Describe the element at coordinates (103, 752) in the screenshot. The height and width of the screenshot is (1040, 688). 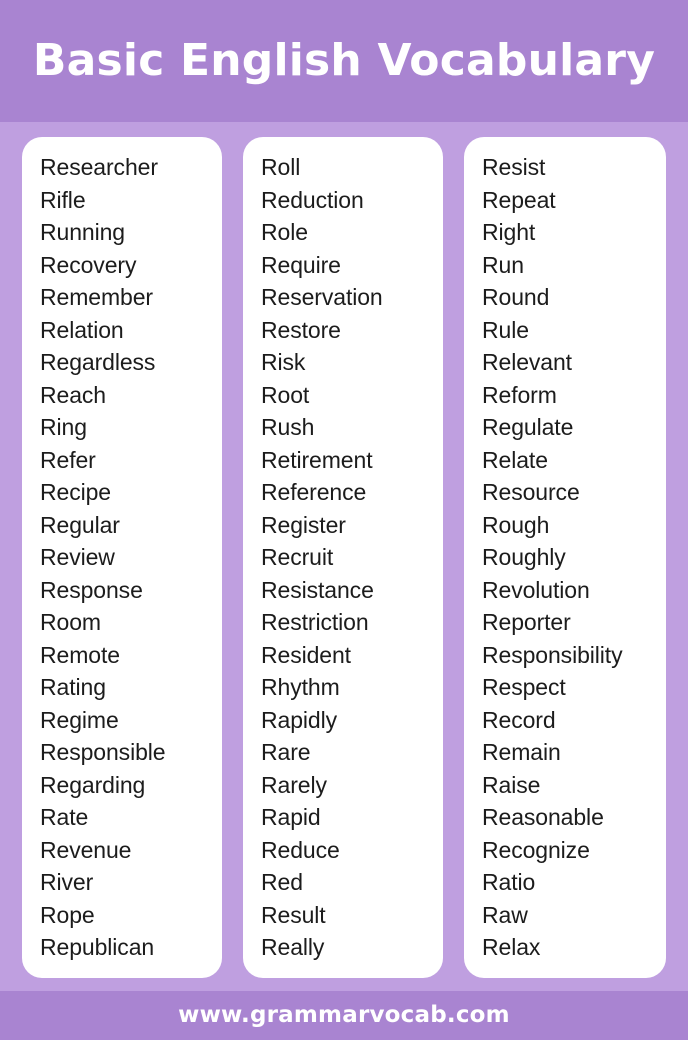
I see `list-item: Responsible` at that location.